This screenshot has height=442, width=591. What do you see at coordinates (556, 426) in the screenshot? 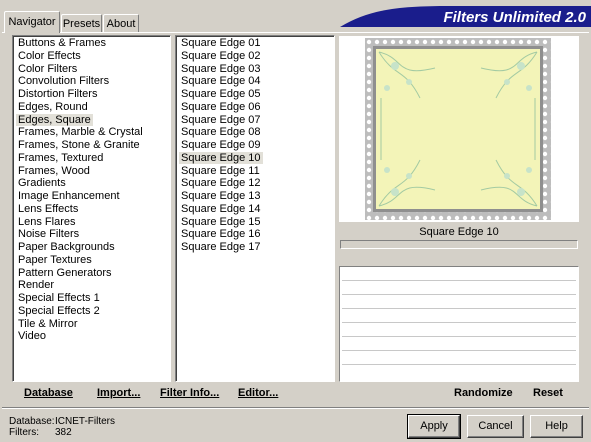
I see `help-button: Help` at bounding box center [556, 426].